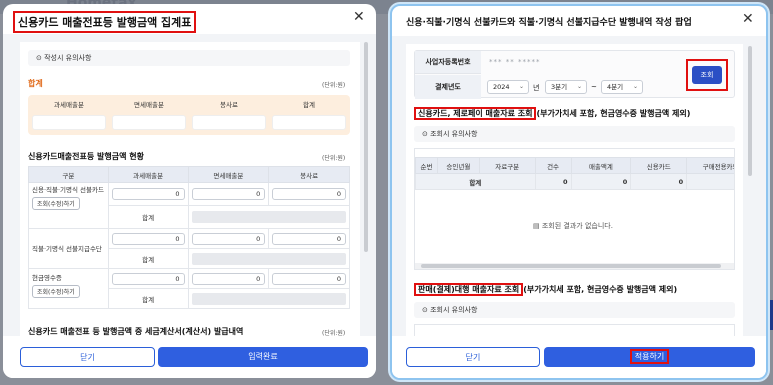 The image size is (773, 385). I want to click on empty-result: ▤ 조회된 결과가 없습니다., so click(573, 226).